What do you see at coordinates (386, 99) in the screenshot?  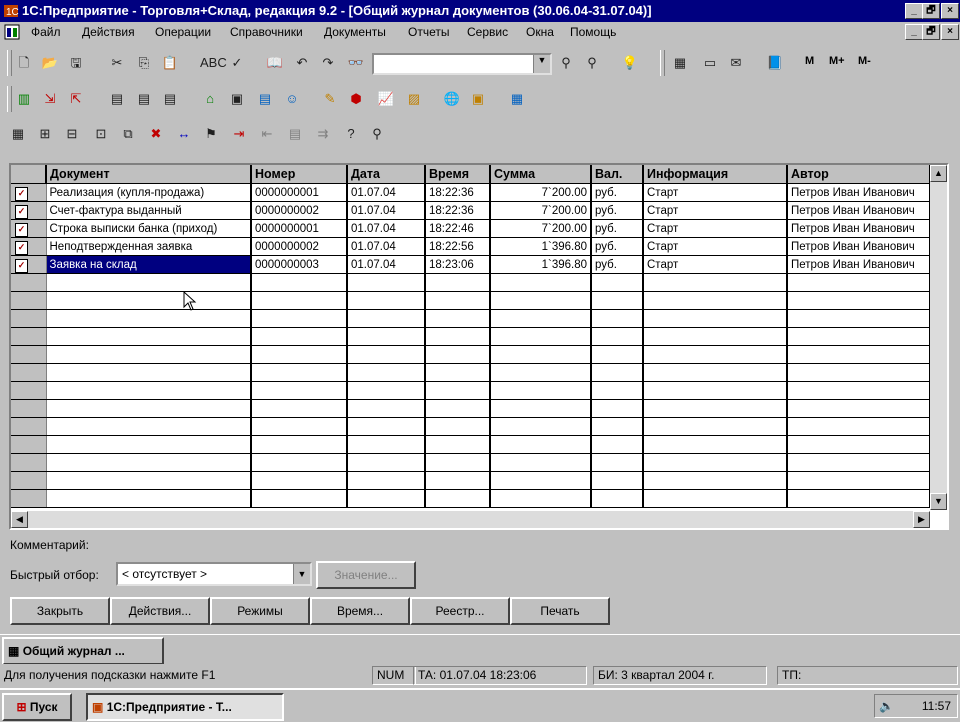 I see `sales-chart-icon: 📈` at bounding box center [386, 99].